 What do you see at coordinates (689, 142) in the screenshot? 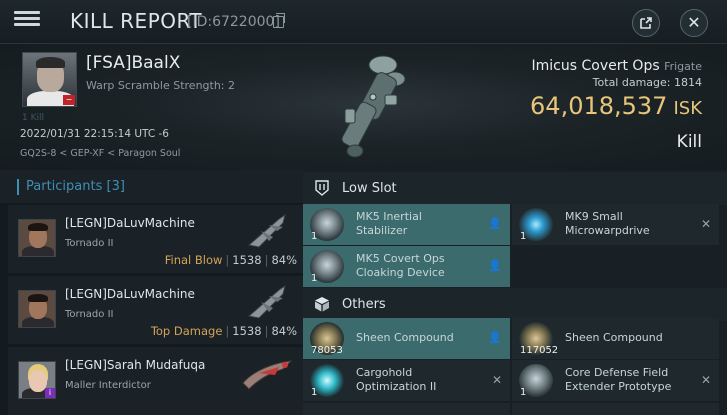
I see `result-label: Kill` at bounding box center [689, 142].